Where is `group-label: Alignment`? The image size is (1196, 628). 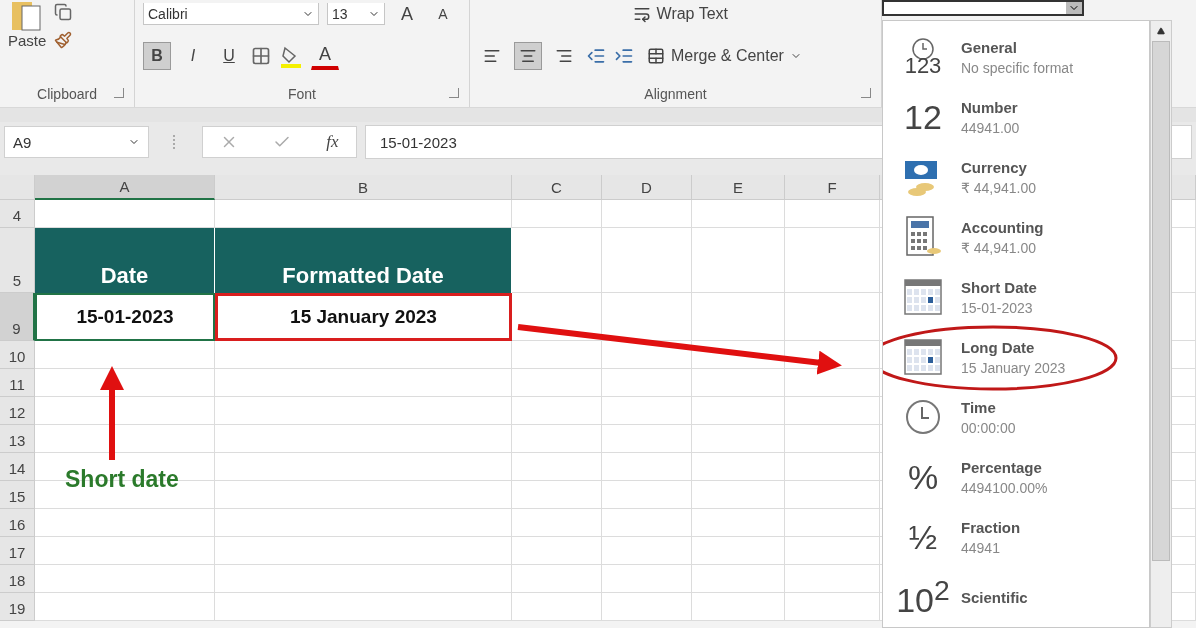
group-label: Alignment is located at coordinates (675, 94).